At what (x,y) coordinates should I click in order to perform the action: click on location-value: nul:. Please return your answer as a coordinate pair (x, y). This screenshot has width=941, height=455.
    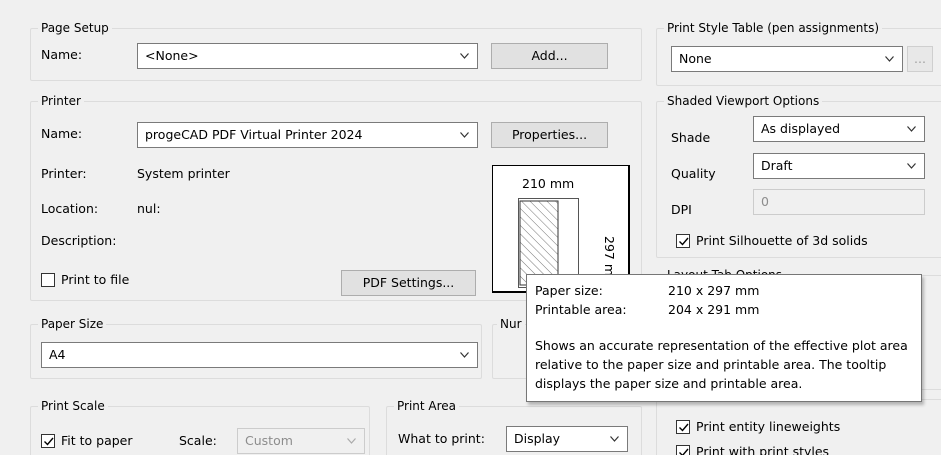
    Looking at the image, I should click on (149, 208).